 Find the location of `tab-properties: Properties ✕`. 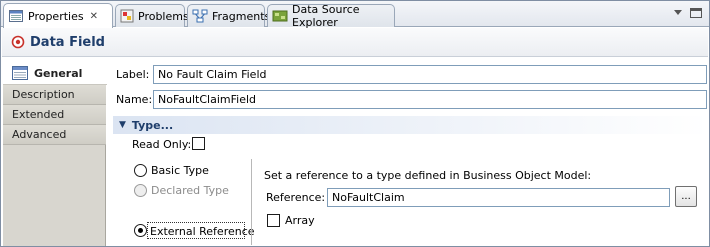

tab-properties: Properties ✕ is located at coordinates (58, 15).